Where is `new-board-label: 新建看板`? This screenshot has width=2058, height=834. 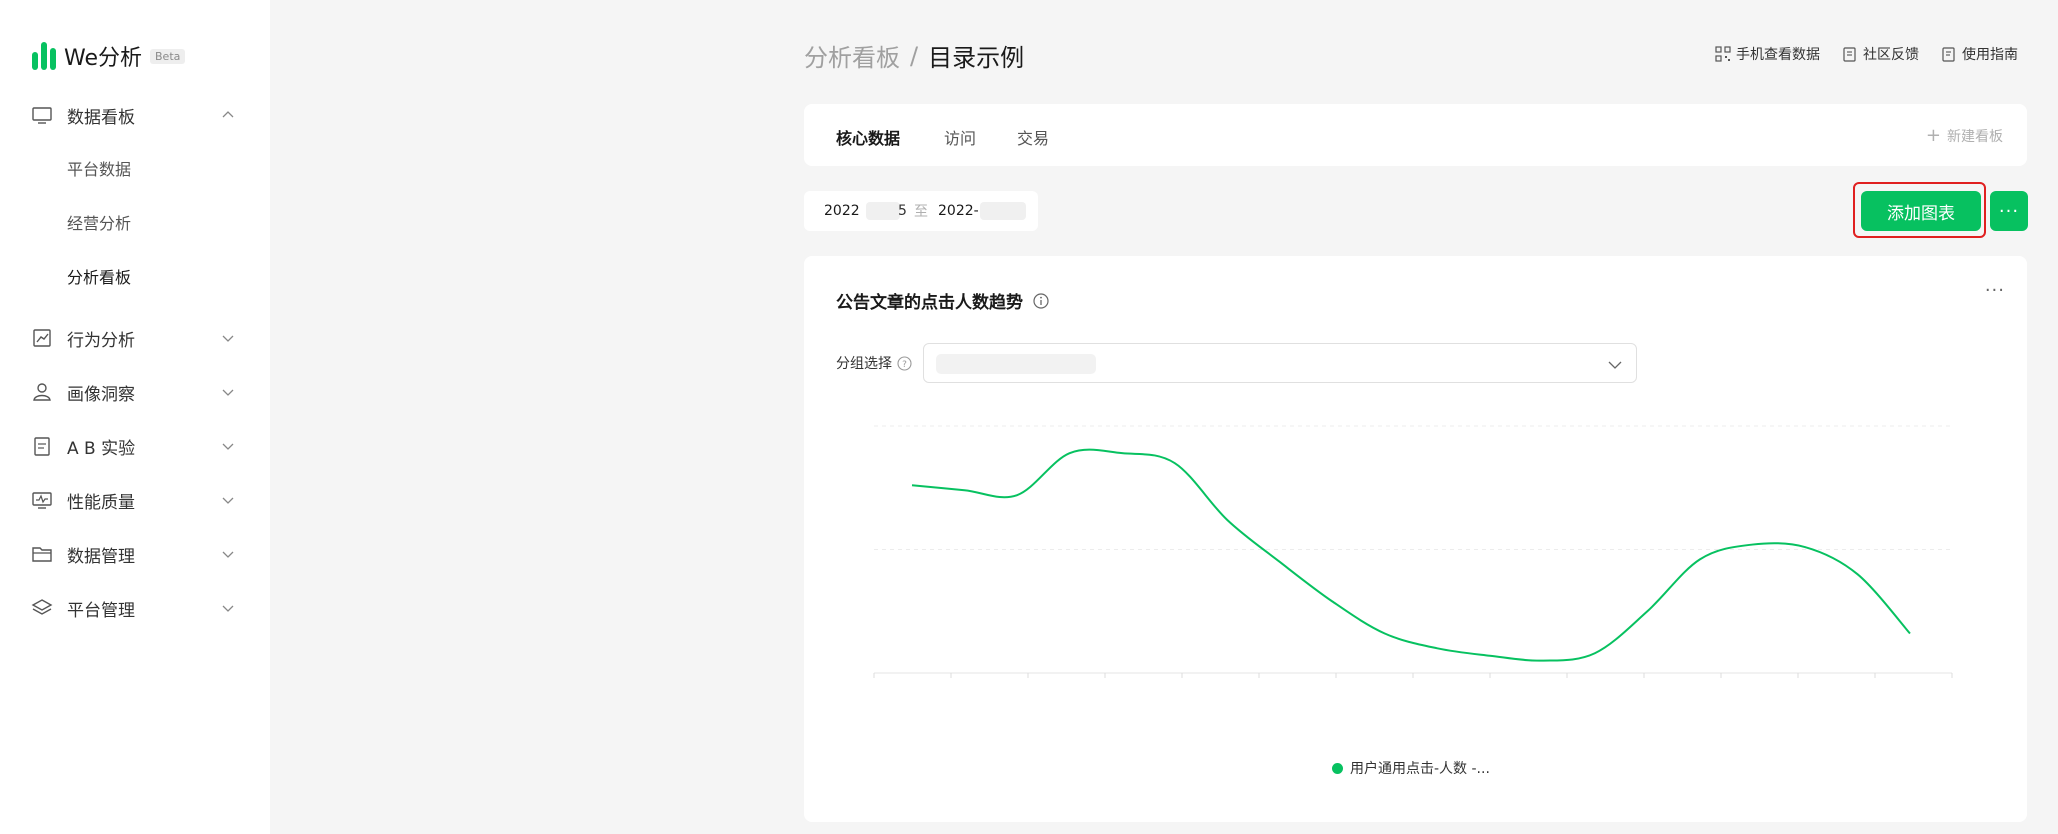
new-board-label: 新建看板 is located at coordinates (1975, 137).